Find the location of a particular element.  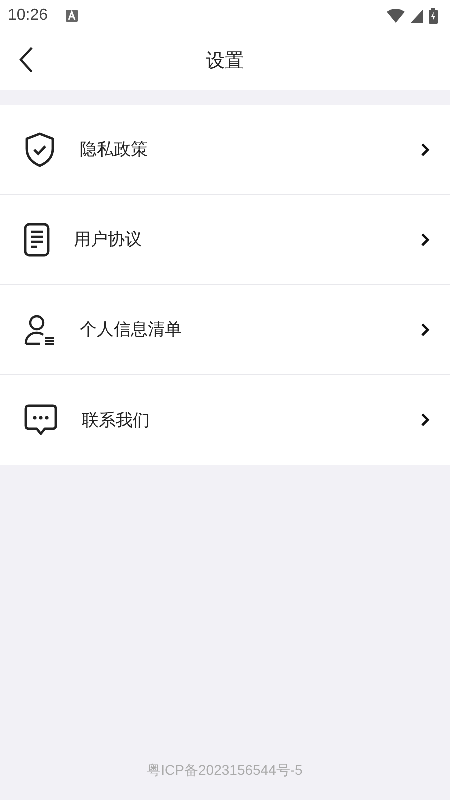

menu-item: 用户协议 is located at coordinates (225, 240).